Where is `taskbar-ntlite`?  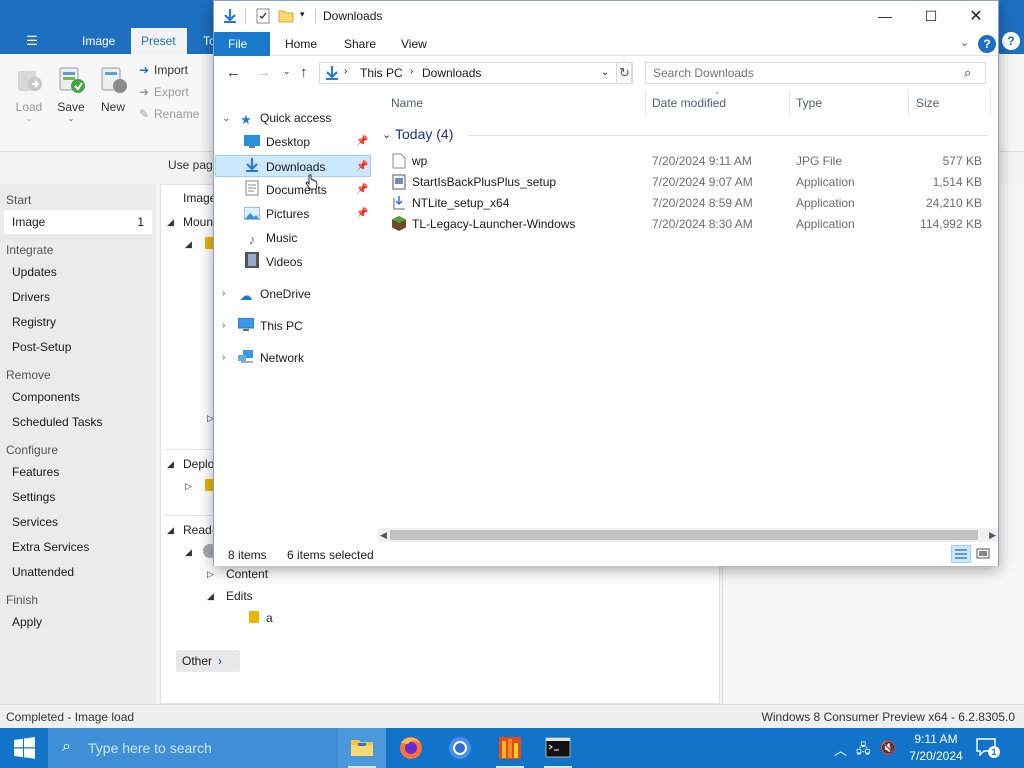 taskbar-ntlite is located at coordinates (510, 748).